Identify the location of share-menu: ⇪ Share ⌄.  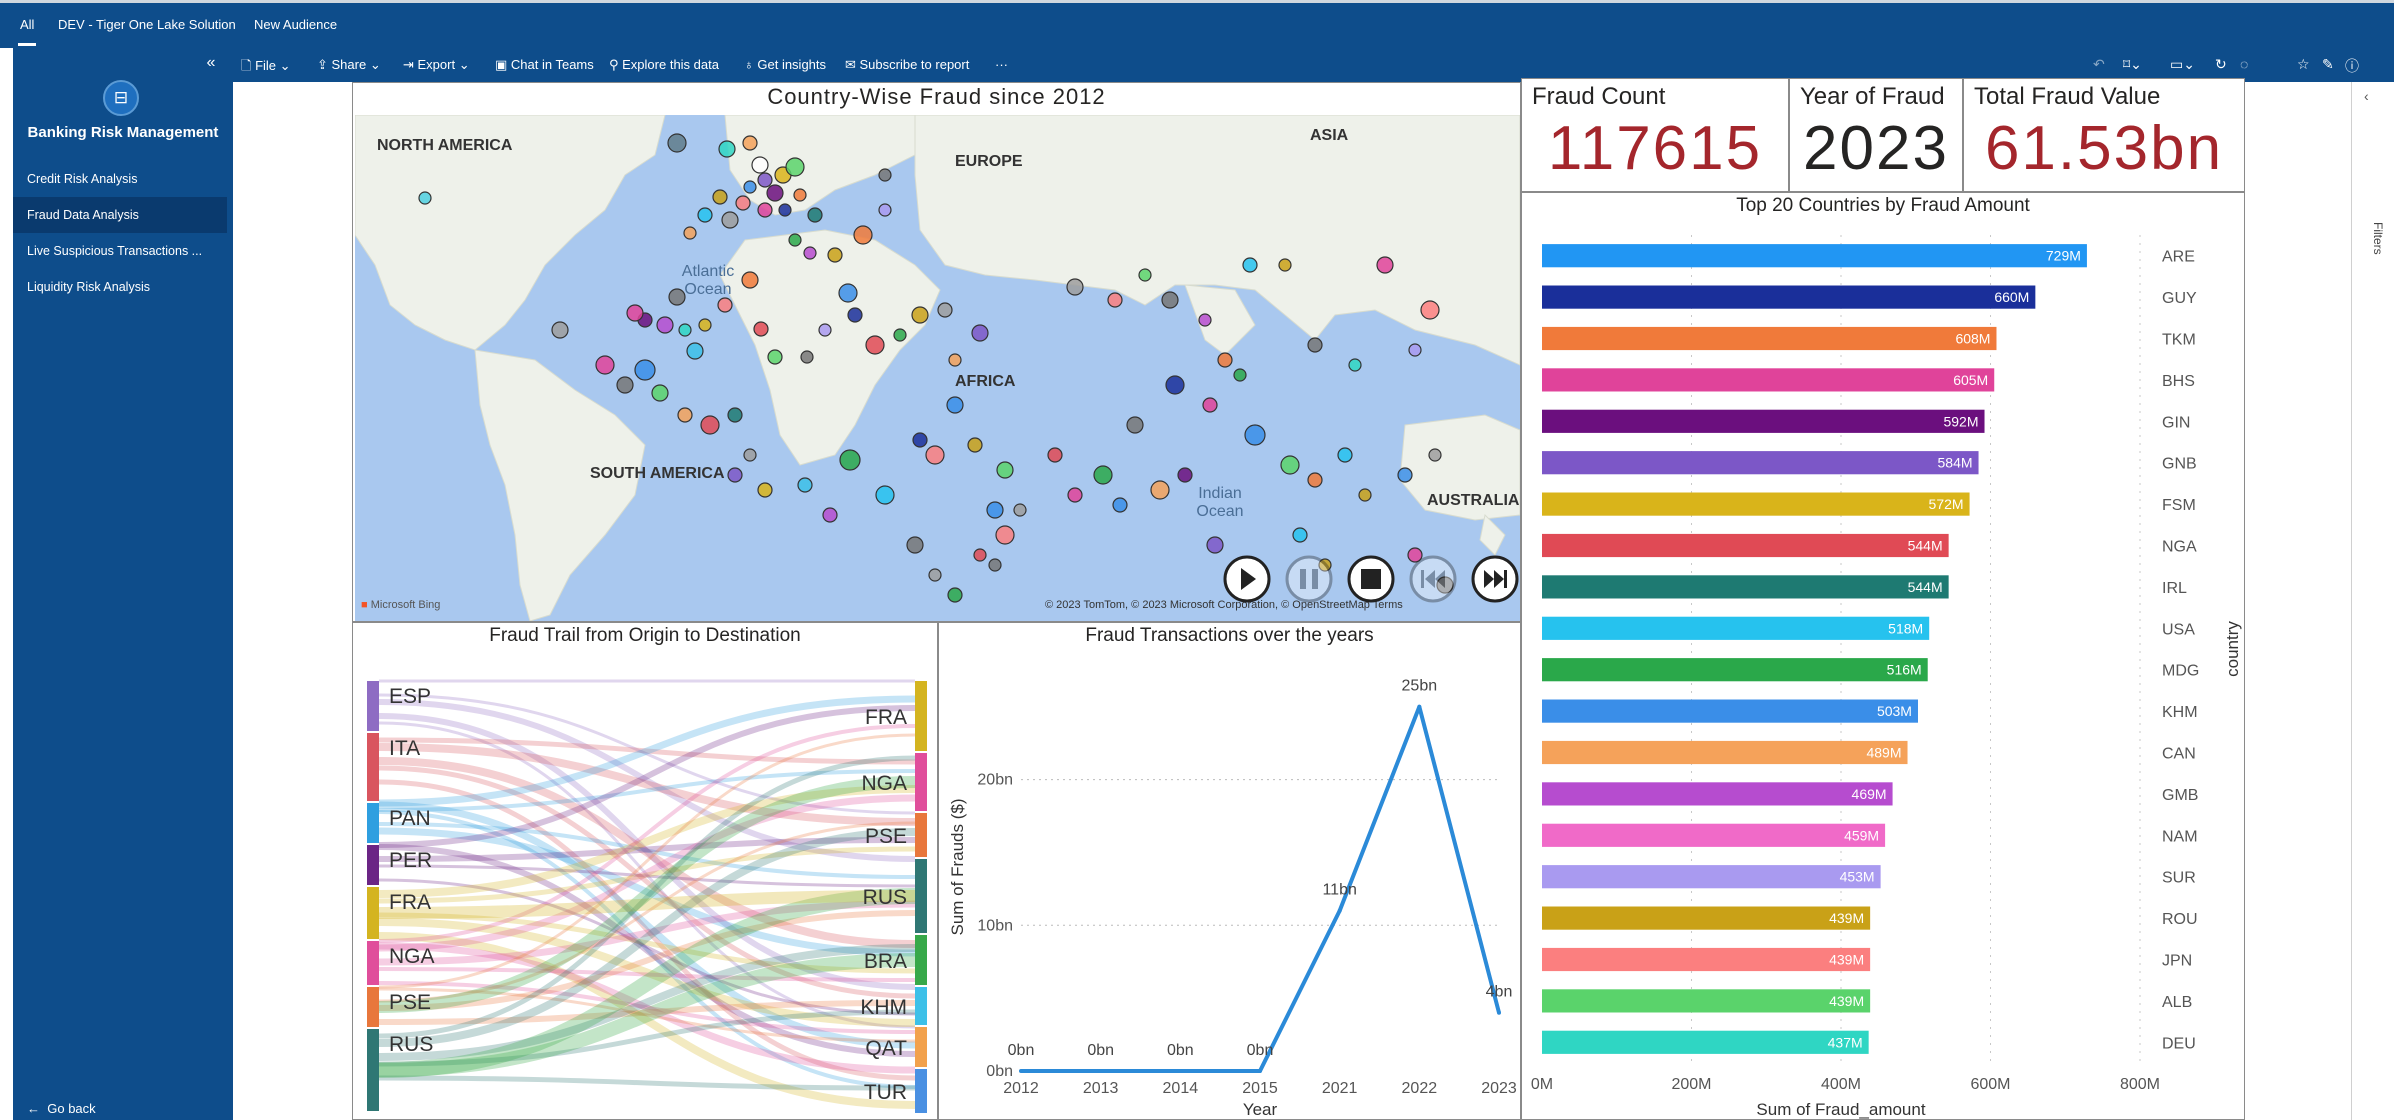
(349, 65).